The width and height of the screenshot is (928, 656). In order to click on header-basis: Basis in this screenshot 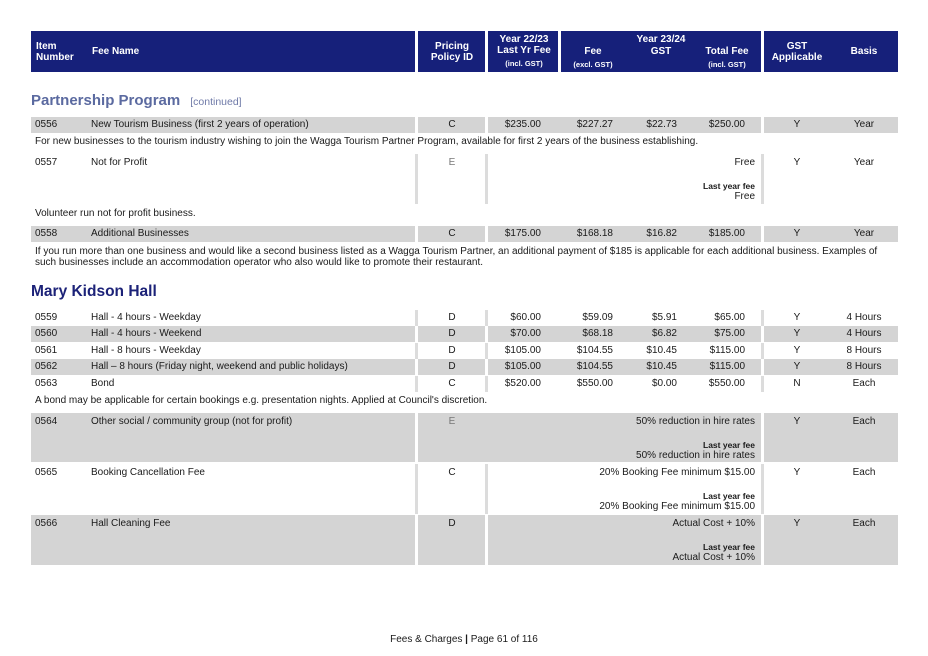, I will do `click(864, 51)`.